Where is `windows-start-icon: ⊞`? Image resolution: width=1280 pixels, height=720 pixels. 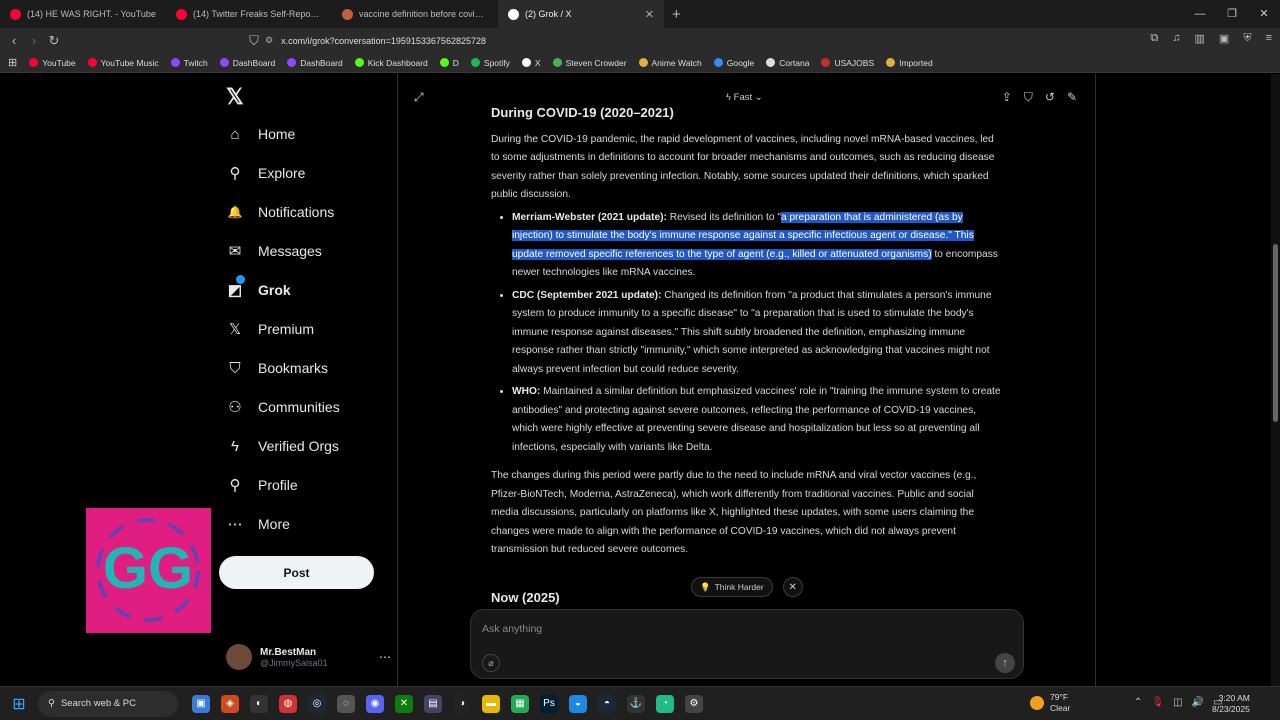 windows-start-icon: ⊞ is located at coordinates (19, 704).